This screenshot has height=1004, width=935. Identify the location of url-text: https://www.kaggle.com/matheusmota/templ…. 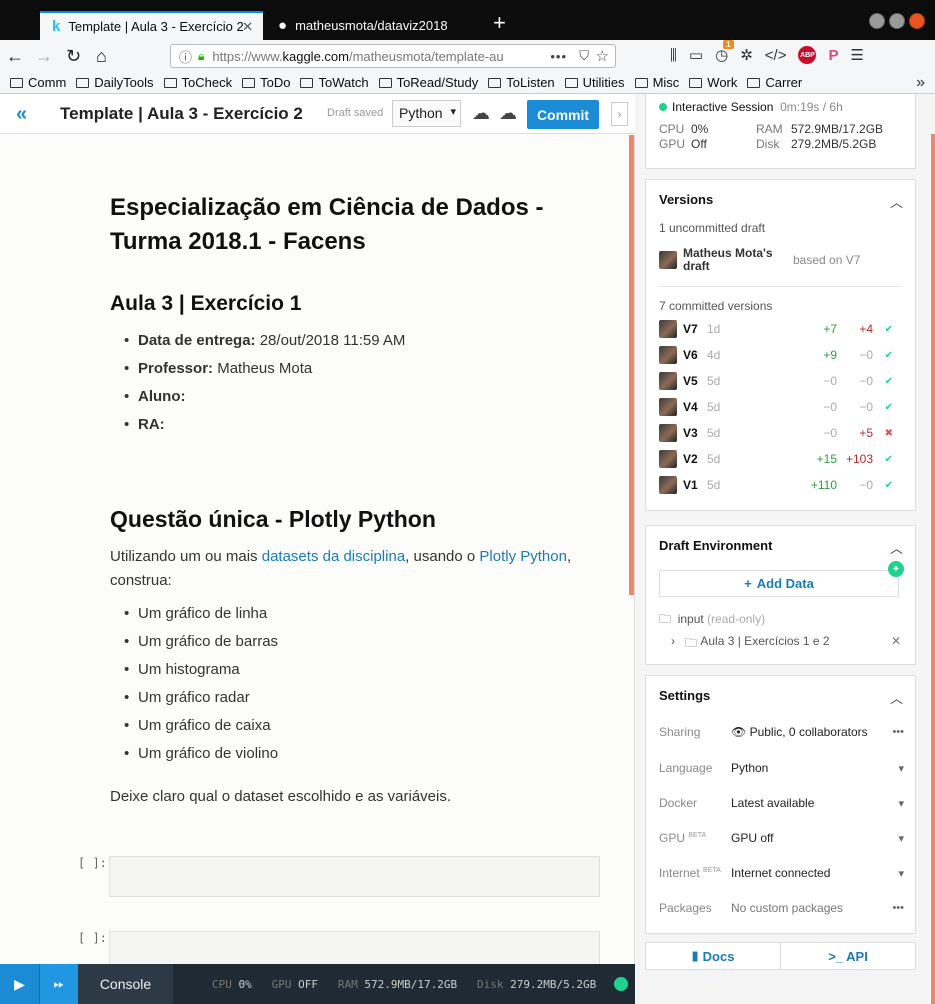
(362, 56).